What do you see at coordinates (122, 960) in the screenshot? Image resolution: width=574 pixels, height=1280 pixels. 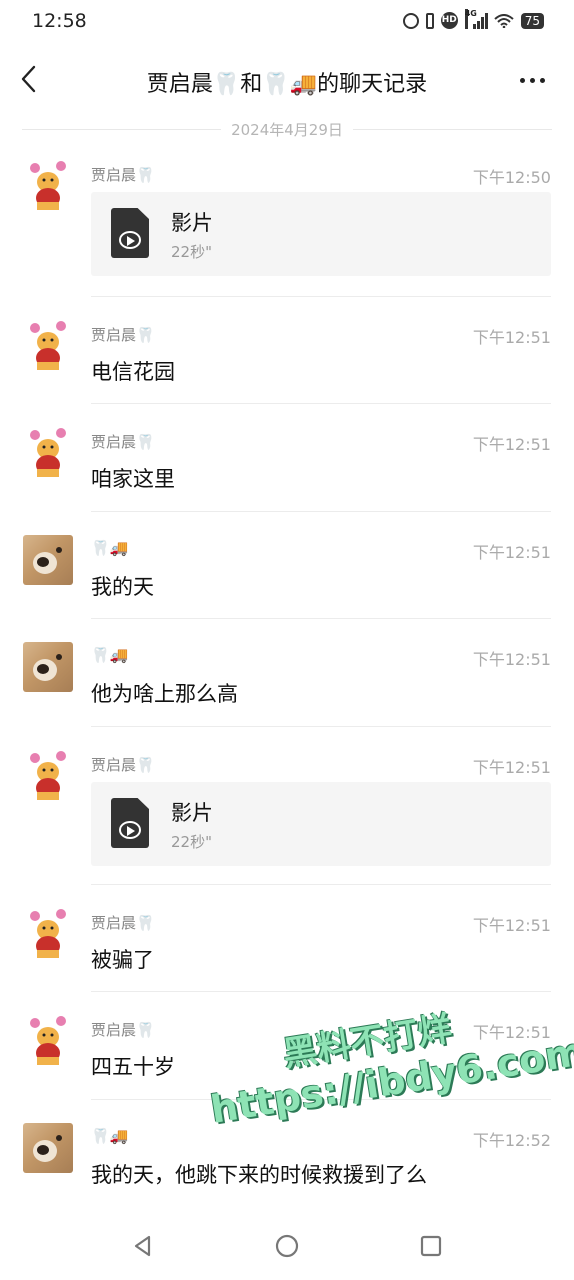 I see `message-text: 被骗了` at bounding box center [122, 960].